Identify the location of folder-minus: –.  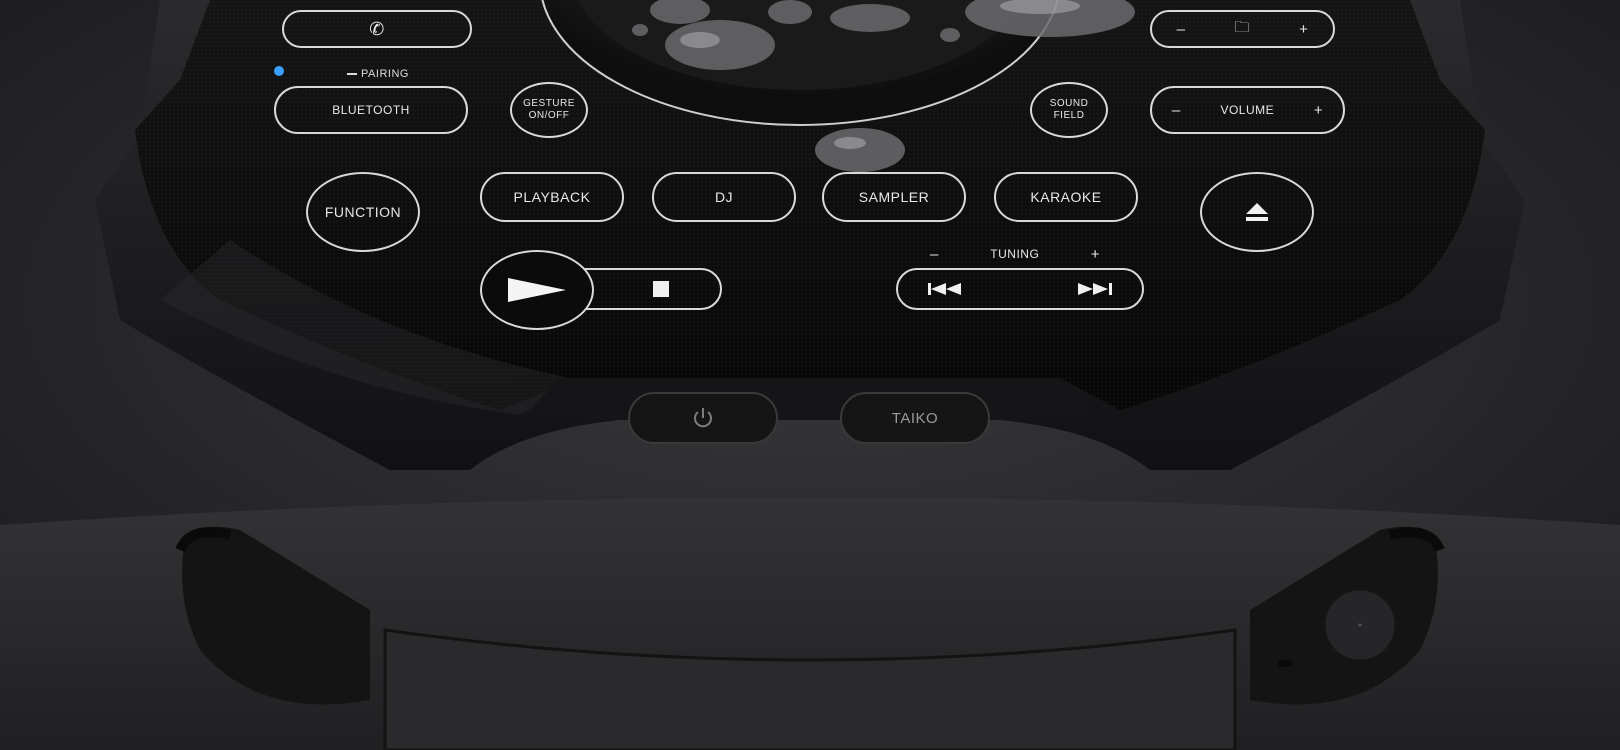
(1181, 29).